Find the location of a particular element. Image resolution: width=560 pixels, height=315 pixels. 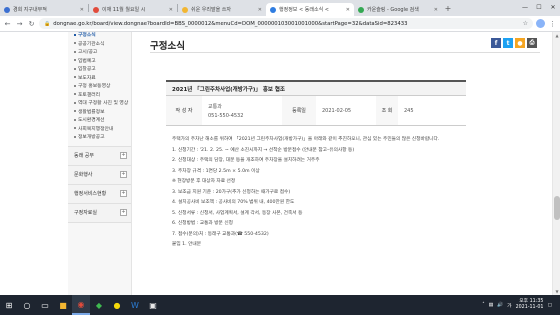

sidebar-sub-item-label: 보도자료 is located at coordinates (87, 78).